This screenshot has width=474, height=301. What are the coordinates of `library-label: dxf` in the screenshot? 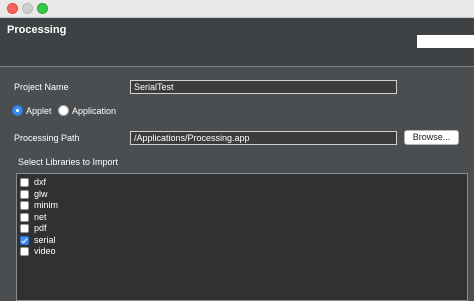 It's located at (40, 182).